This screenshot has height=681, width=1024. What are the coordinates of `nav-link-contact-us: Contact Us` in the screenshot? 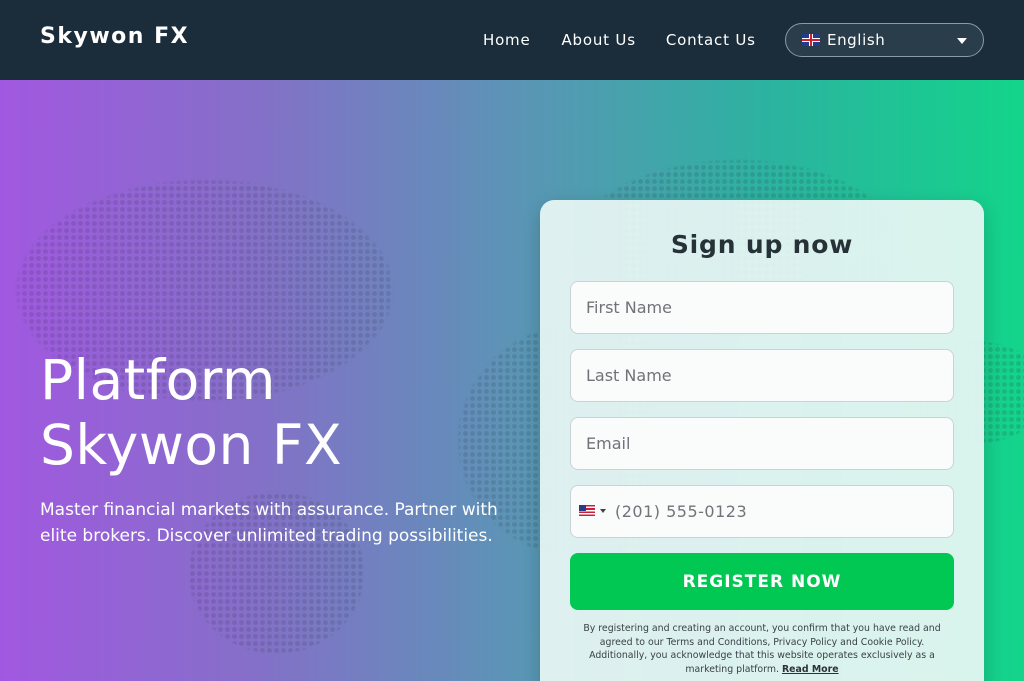 It's located at (711, 40).